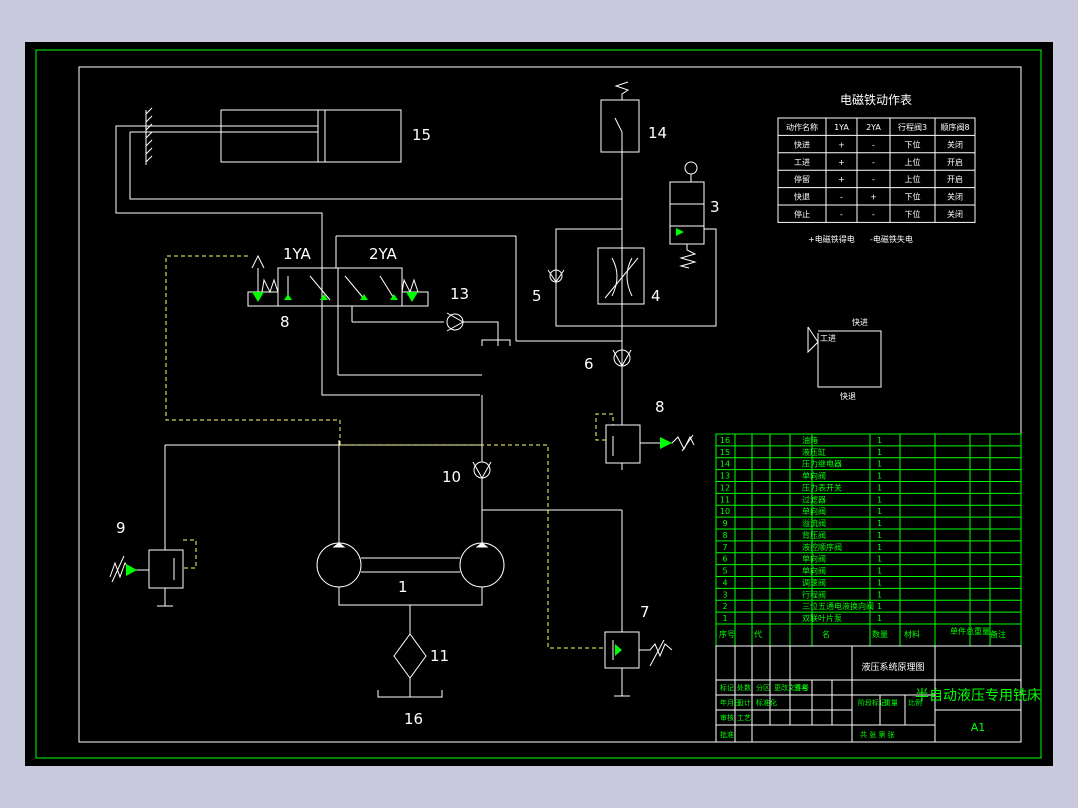 The image size is (1078, 808). Describe the element at coordinates (848, 396) in the screenshot. I see `cycle-fast-back: 快退` at that location.